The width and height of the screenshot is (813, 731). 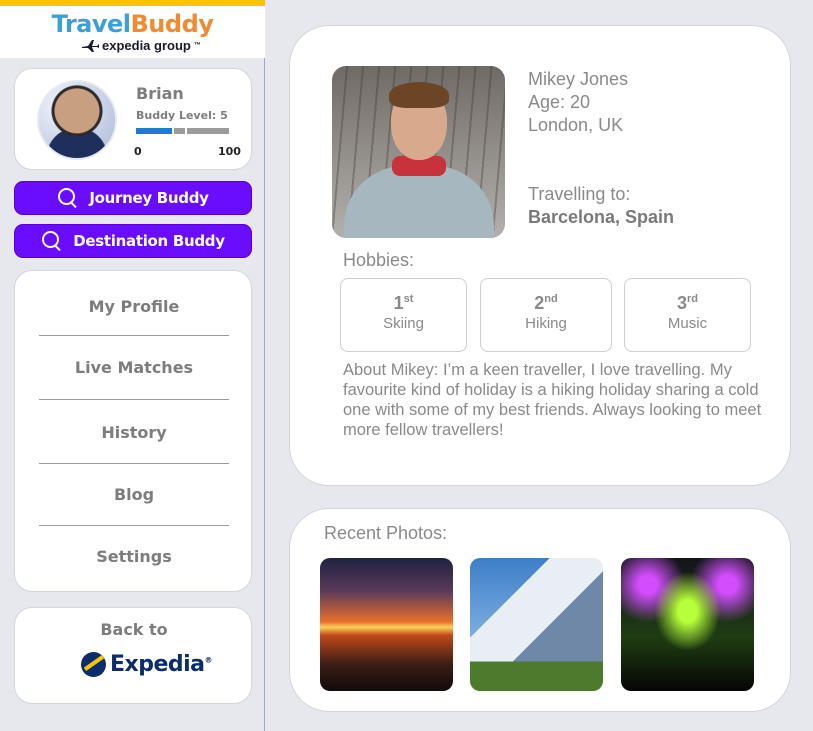 I want to click on menu-item-blog: Blog, so click(x=134, y=494).